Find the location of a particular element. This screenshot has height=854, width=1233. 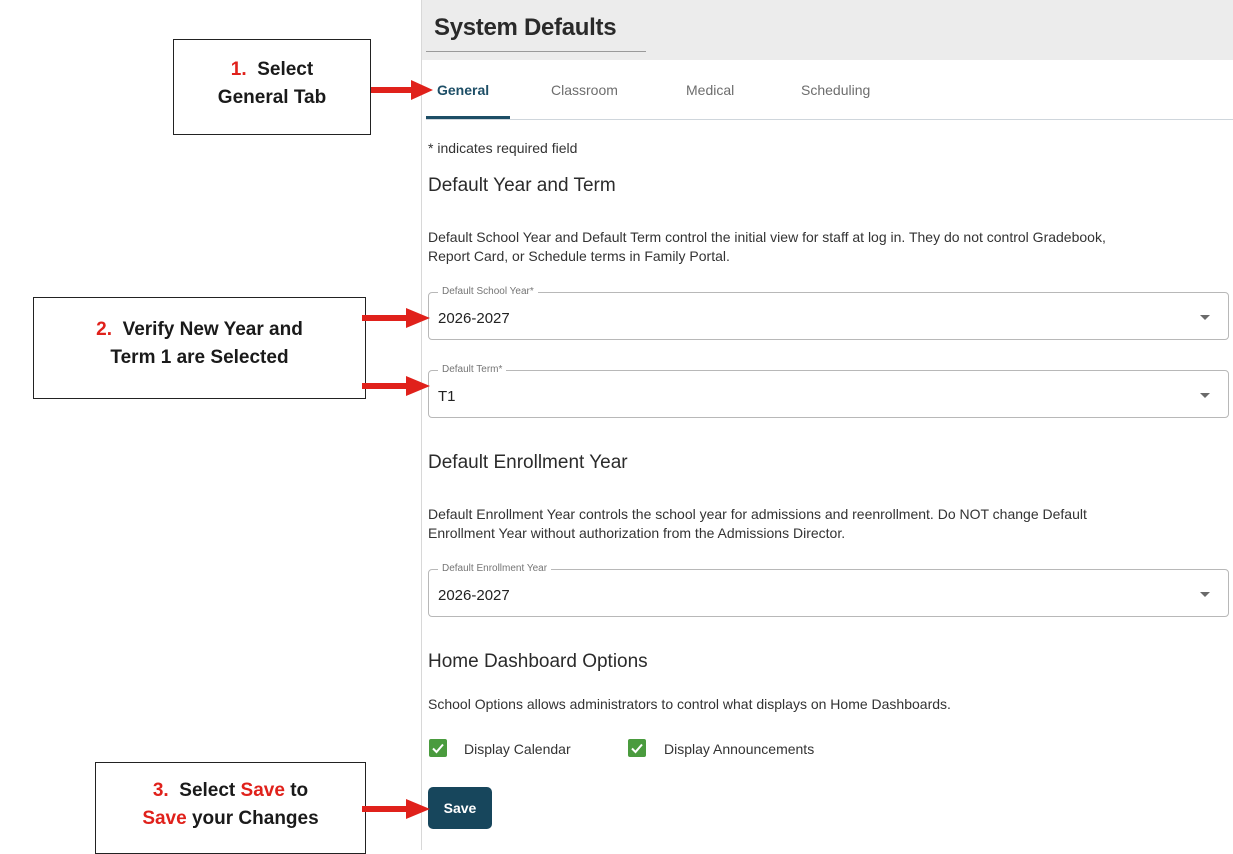

display-calendar-label: Display Calendar is located at coordinates (517, 749).